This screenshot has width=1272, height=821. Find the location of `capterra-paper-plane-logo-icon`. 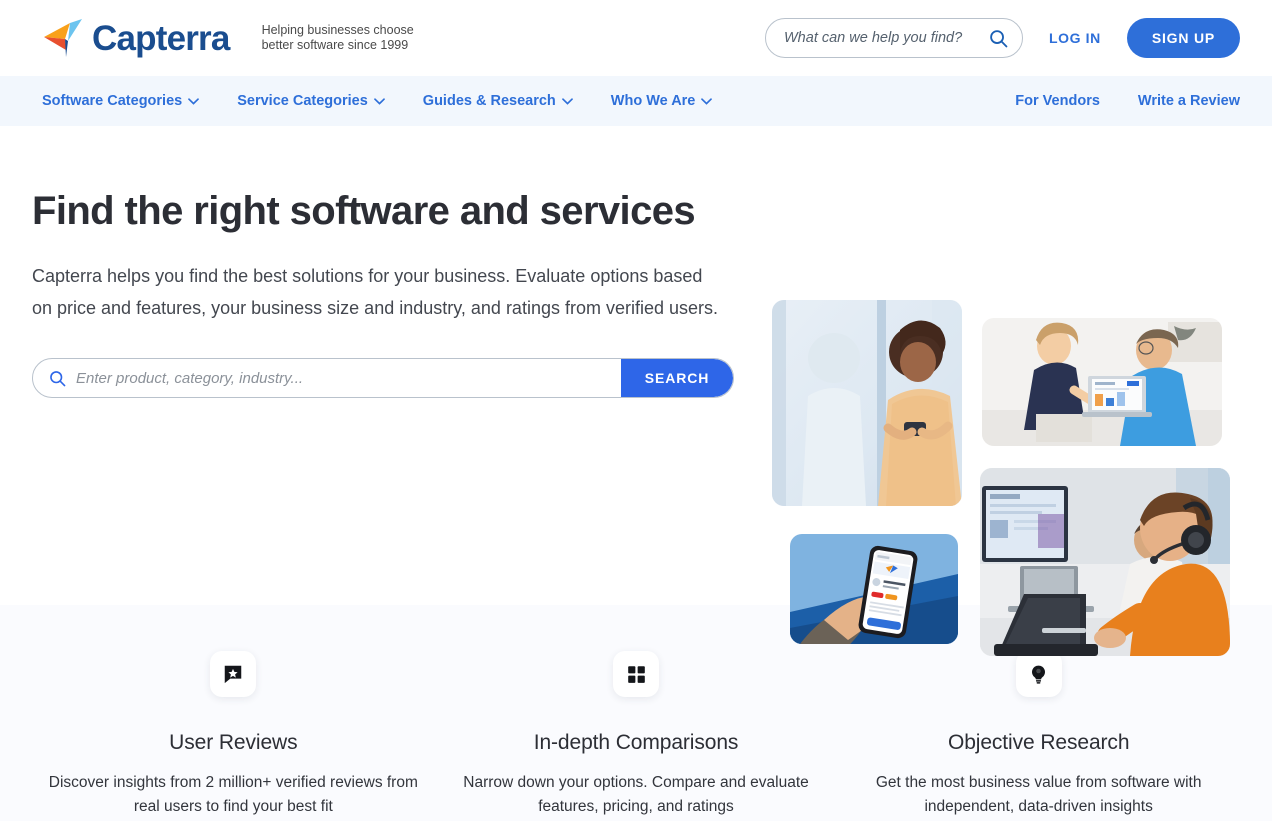

capterra-paper-plane-logo-icon is located at coordinates (65, 38).